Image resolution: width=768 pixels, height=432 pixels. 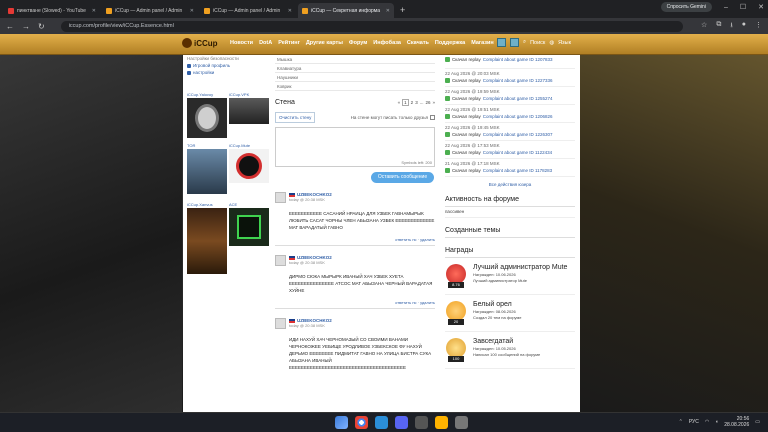 I want to click on friend-card: iCCup.Mute, so click(x=249, y=163).